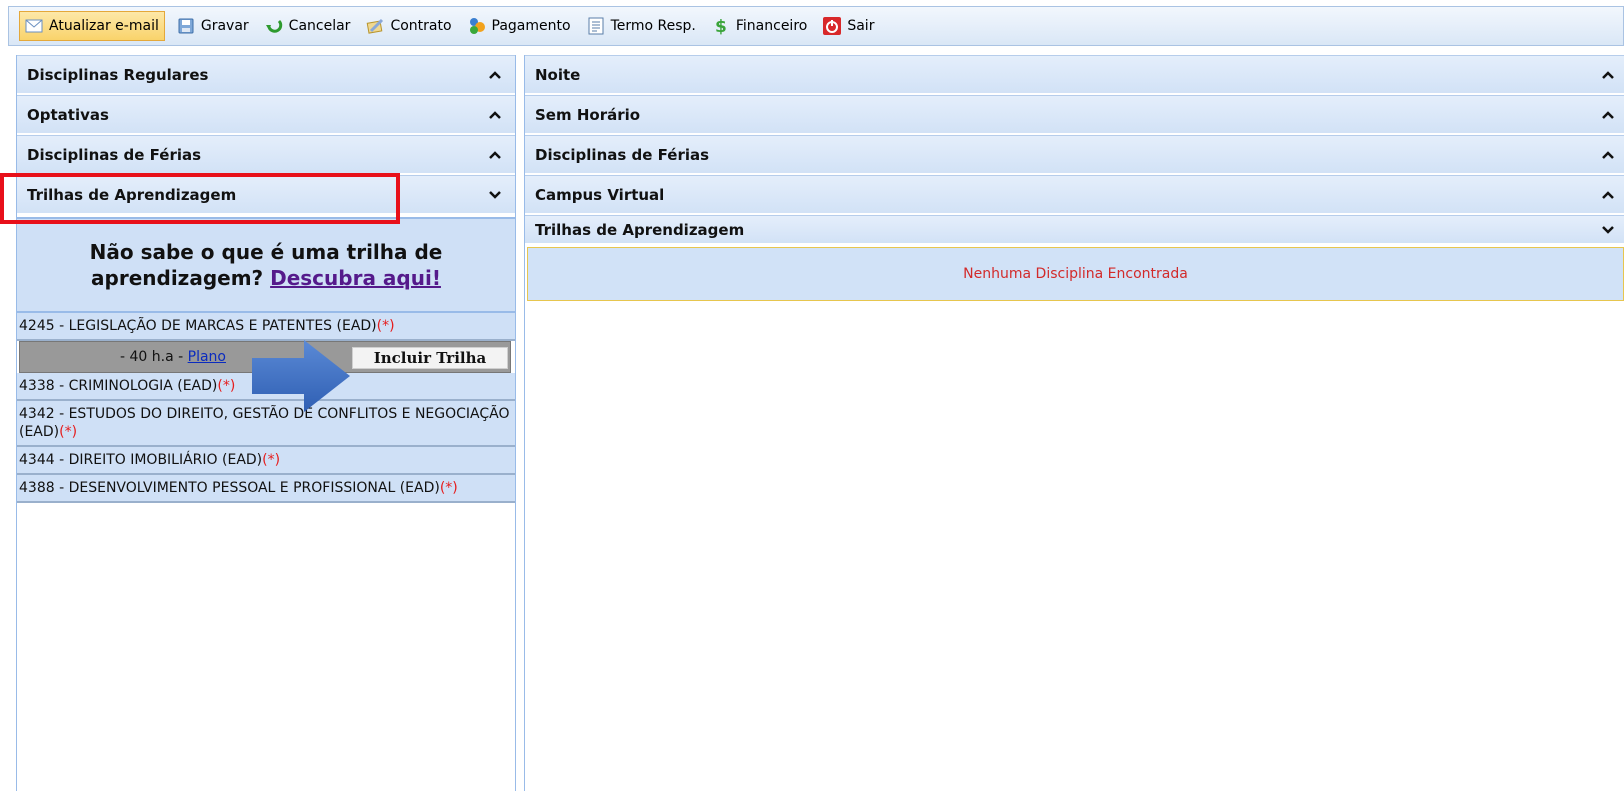 The width and height of the screenshot is (1624, 791). What do you see at coordinates (430, 358) in the screenshot?
I see `include-track-button: Incluir Trilha` at bounding box center [430, 358].